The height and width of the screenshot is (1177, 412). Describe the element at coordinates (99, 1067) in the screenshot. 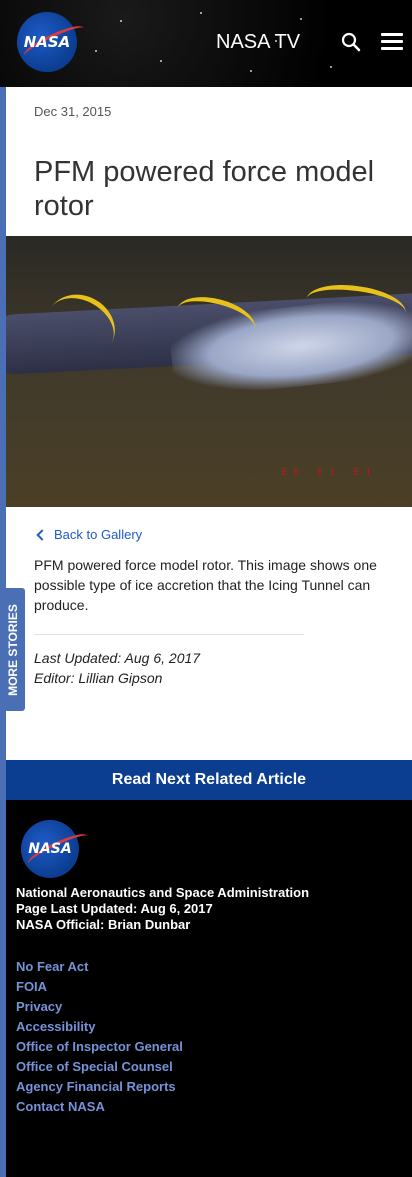

I see `footer-link-special-counsel: Office of Special Counsel` at that location.